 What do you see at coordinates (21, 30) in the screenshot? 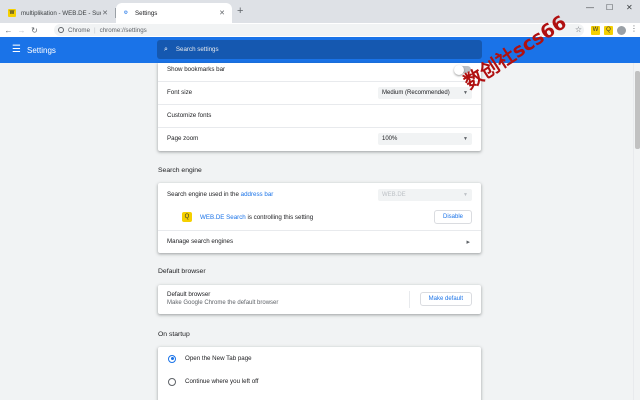
I see `forward-icon: →` at bounding box center [21, 30].